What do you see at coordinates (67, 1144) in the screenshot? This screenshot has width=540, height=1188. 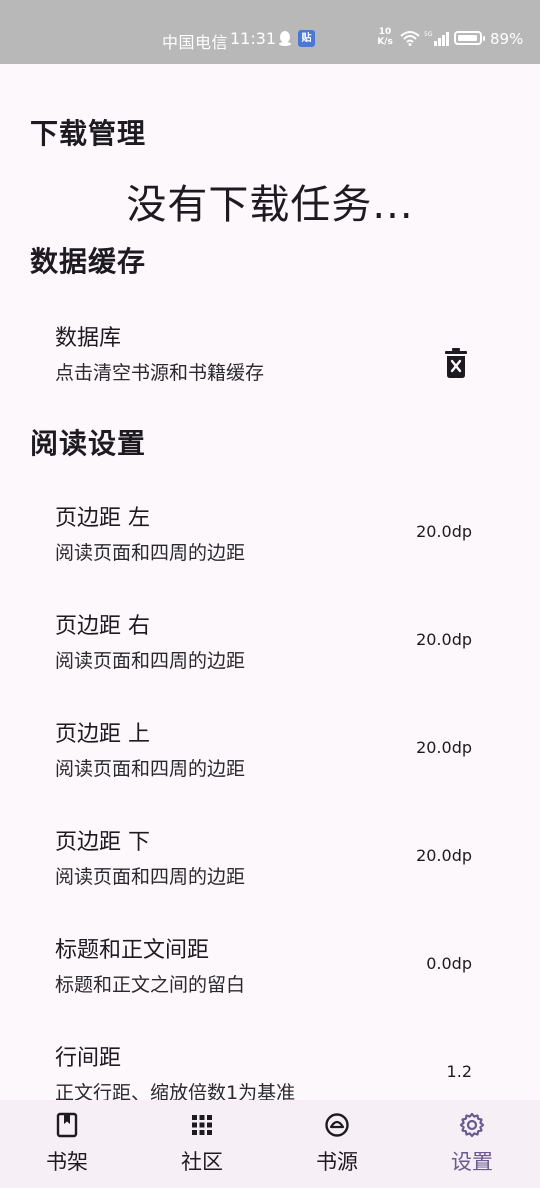 I see `nav-bookshelf: 书架` at bounding box center [67, 1144].